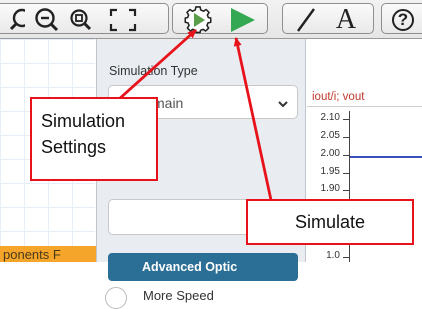  I want to click on simulate-callout: Simulate, so click(330, 222).